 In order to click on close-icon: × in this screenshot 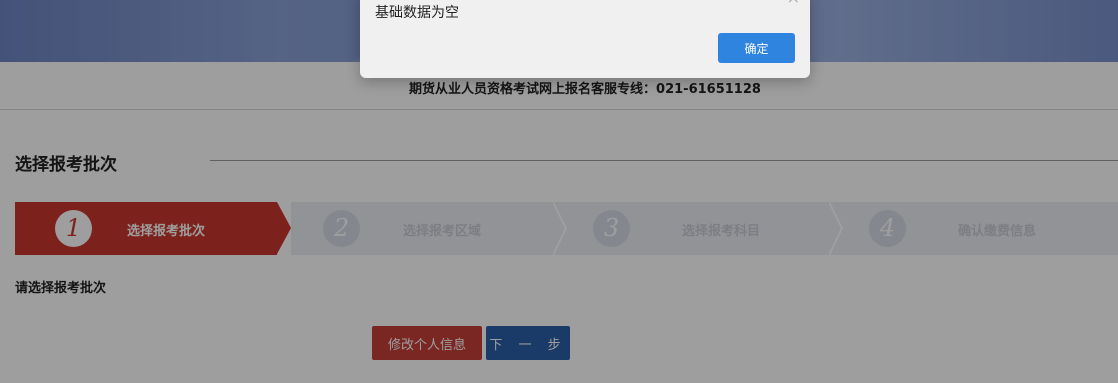, I will do `click(793, 3)`.